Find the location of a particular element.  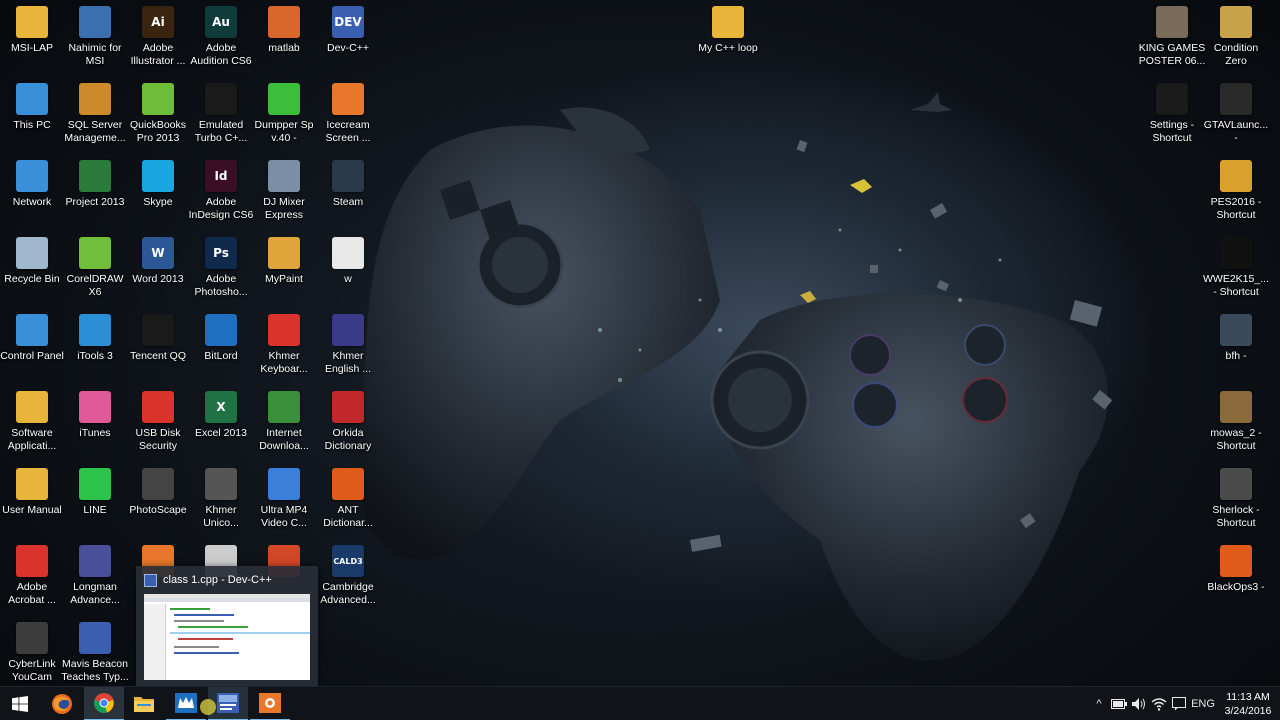

action-center-icon is located at coordinates (1179, 703).